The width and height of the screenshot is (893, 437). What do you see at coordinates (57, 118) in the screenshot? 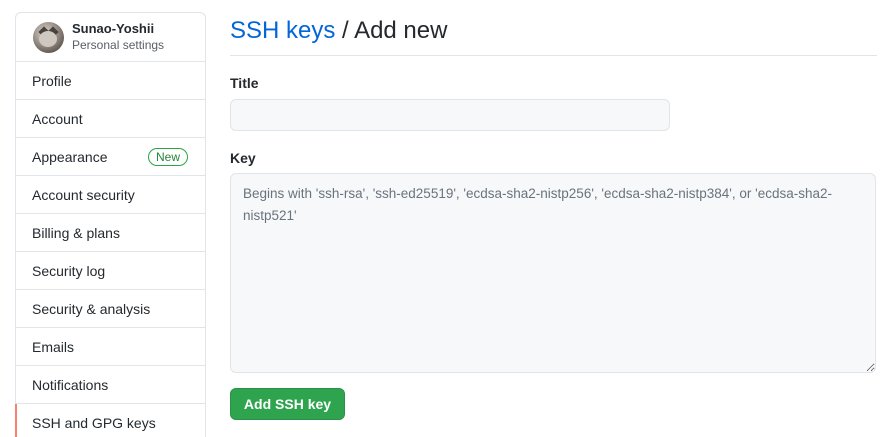
I see `sidebar-item-label: Account` at bounding box center [57, 118].